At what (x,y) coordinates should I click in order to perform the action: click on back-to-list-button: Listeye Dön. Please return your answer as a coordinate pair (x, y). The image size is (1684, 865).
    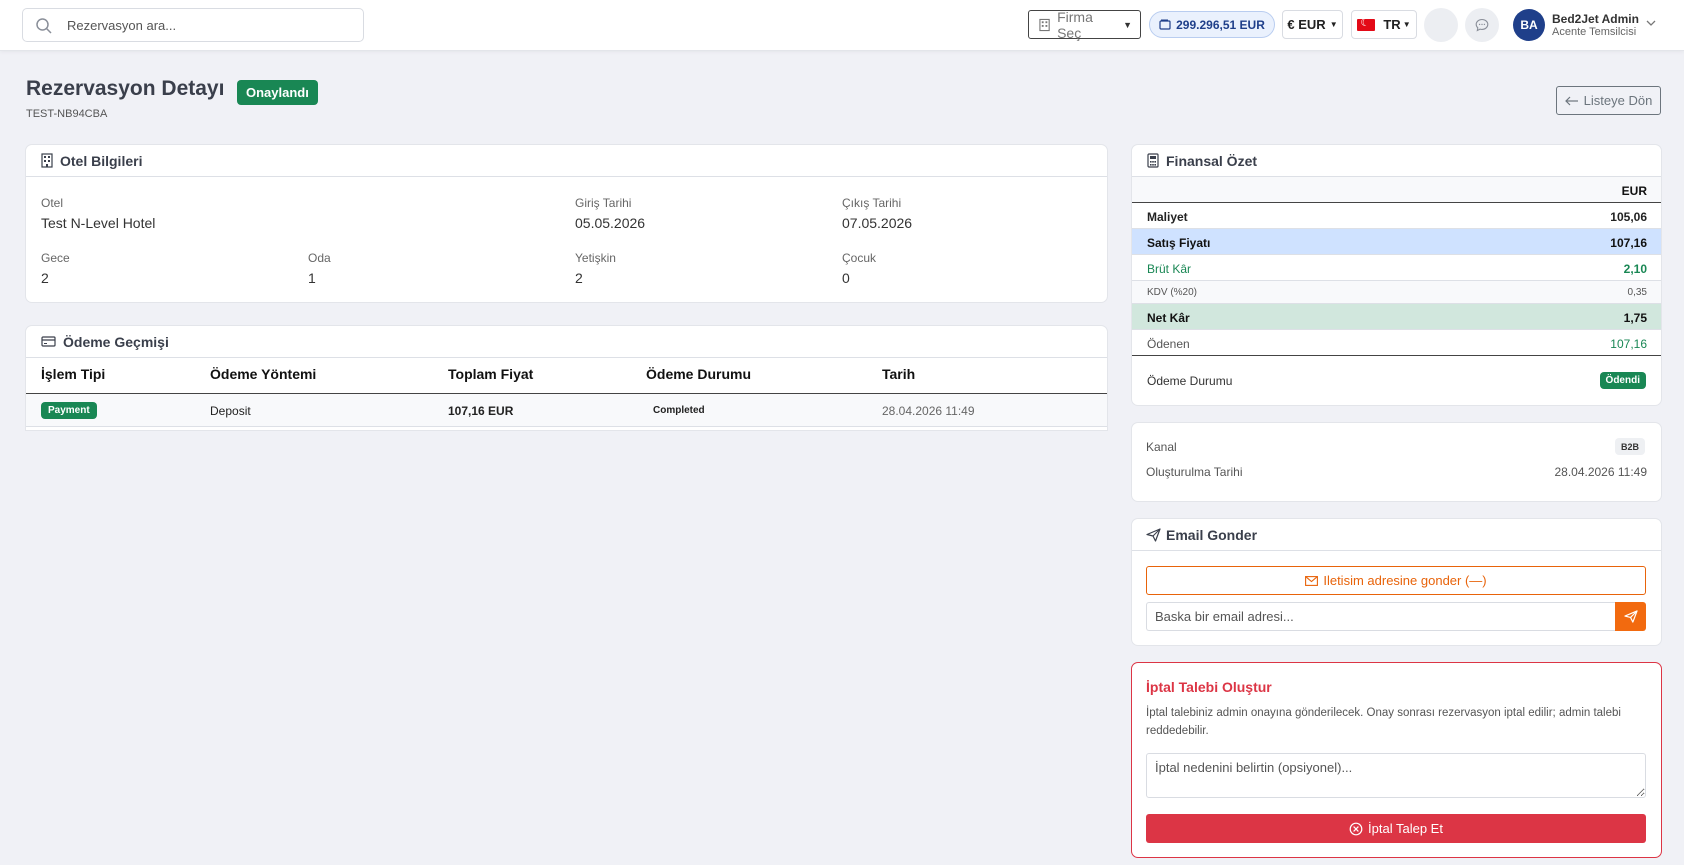
    Looking at the image, I should click on (1608, 100).